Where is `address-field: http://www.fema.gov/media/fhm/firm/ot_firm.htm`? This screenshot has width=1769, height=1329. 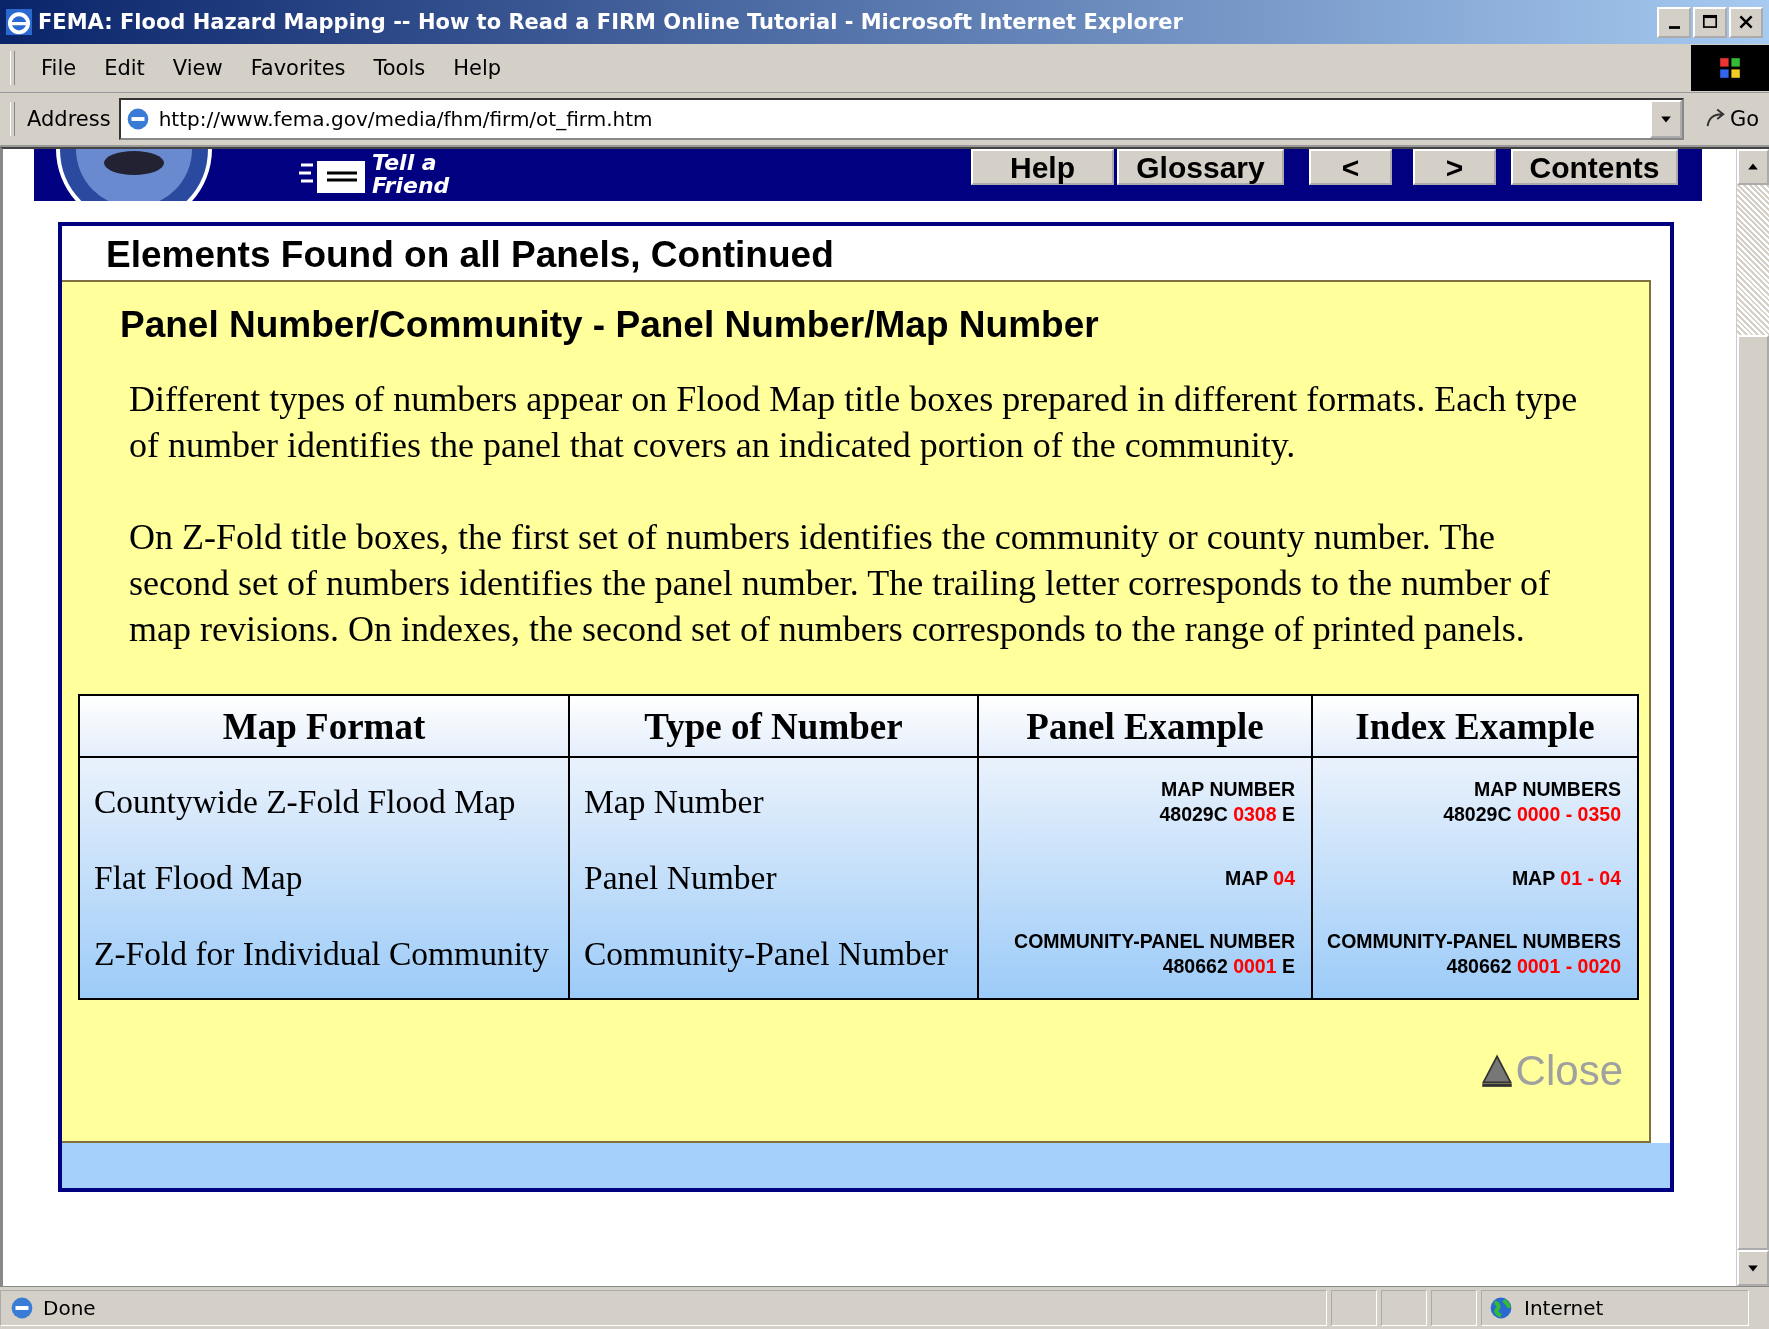
address-field: http://www.fema.gov/media/fhm/firm/ot_firm.htm is located at coordinates (901, 119).